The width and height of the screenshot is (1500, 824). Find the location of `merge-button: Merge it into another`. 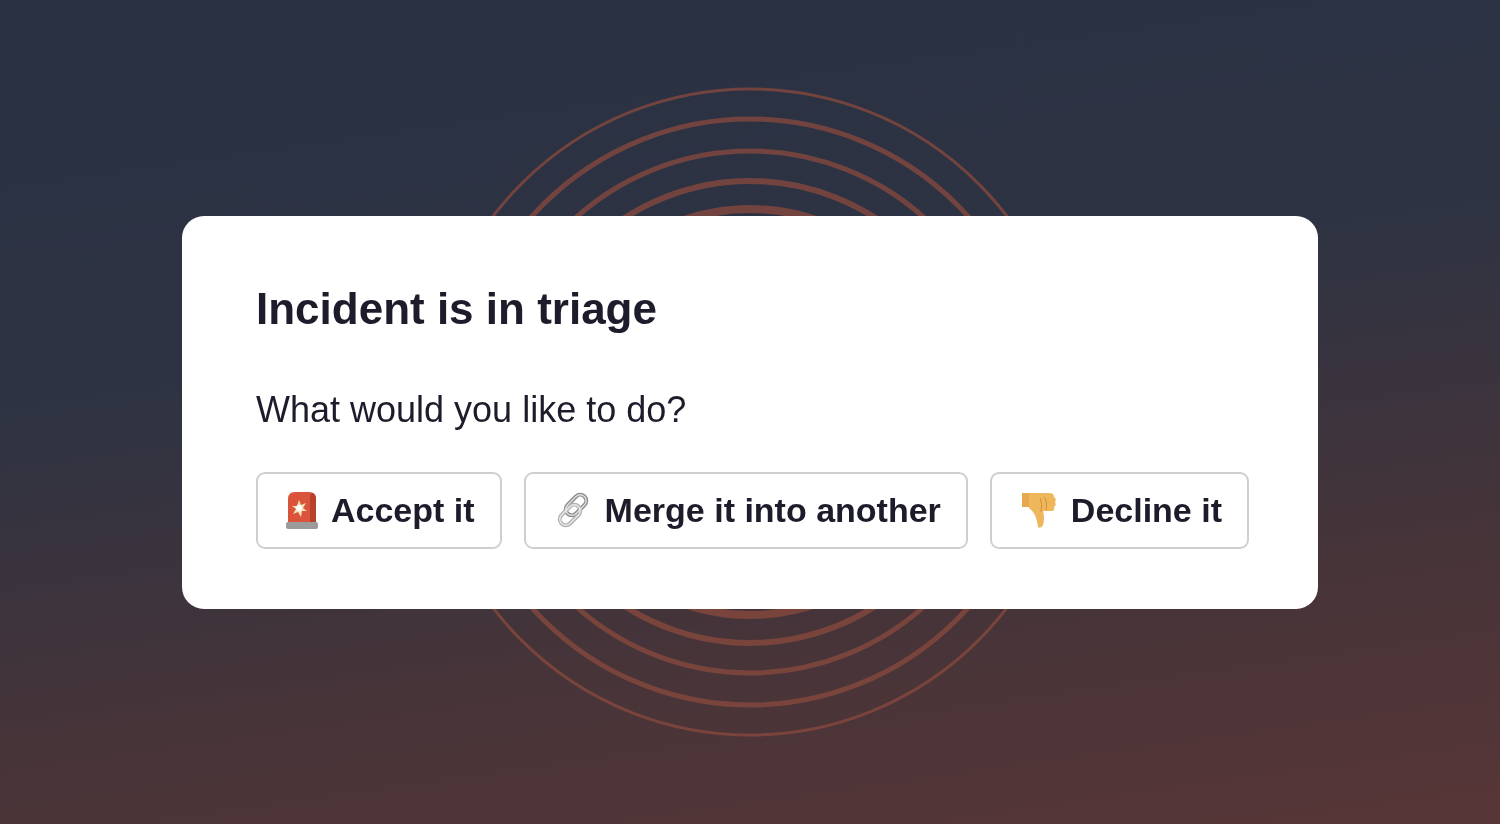

merge-button: Merge it into another is located at coordinates (745, 510).